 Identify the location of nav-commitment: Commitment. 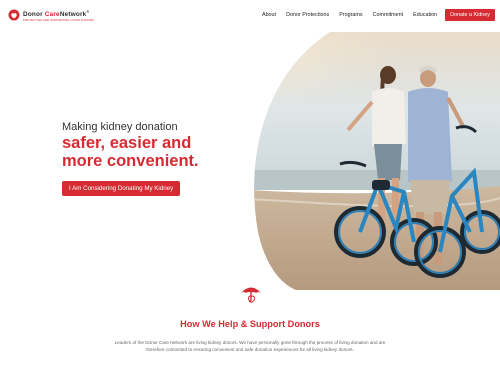
(388, 15).